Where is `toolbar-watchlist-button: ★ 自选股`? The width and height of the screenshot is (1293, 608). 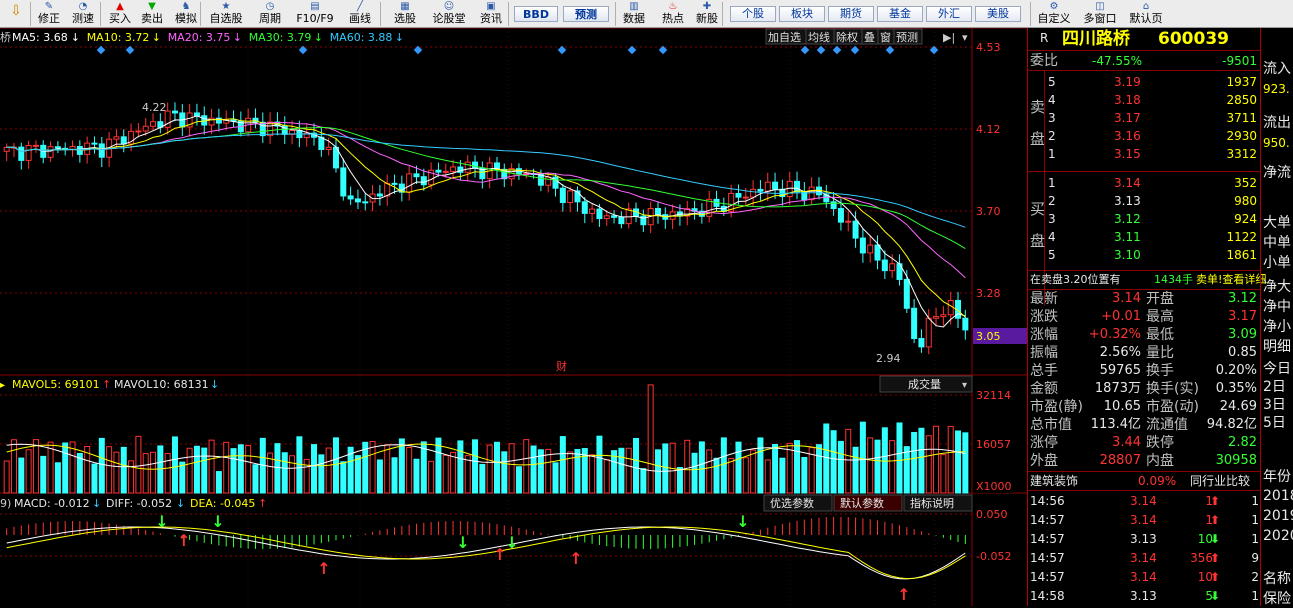
toolbar-watchlist-button: ★ 自选股 is located at coordinates (226, 13).